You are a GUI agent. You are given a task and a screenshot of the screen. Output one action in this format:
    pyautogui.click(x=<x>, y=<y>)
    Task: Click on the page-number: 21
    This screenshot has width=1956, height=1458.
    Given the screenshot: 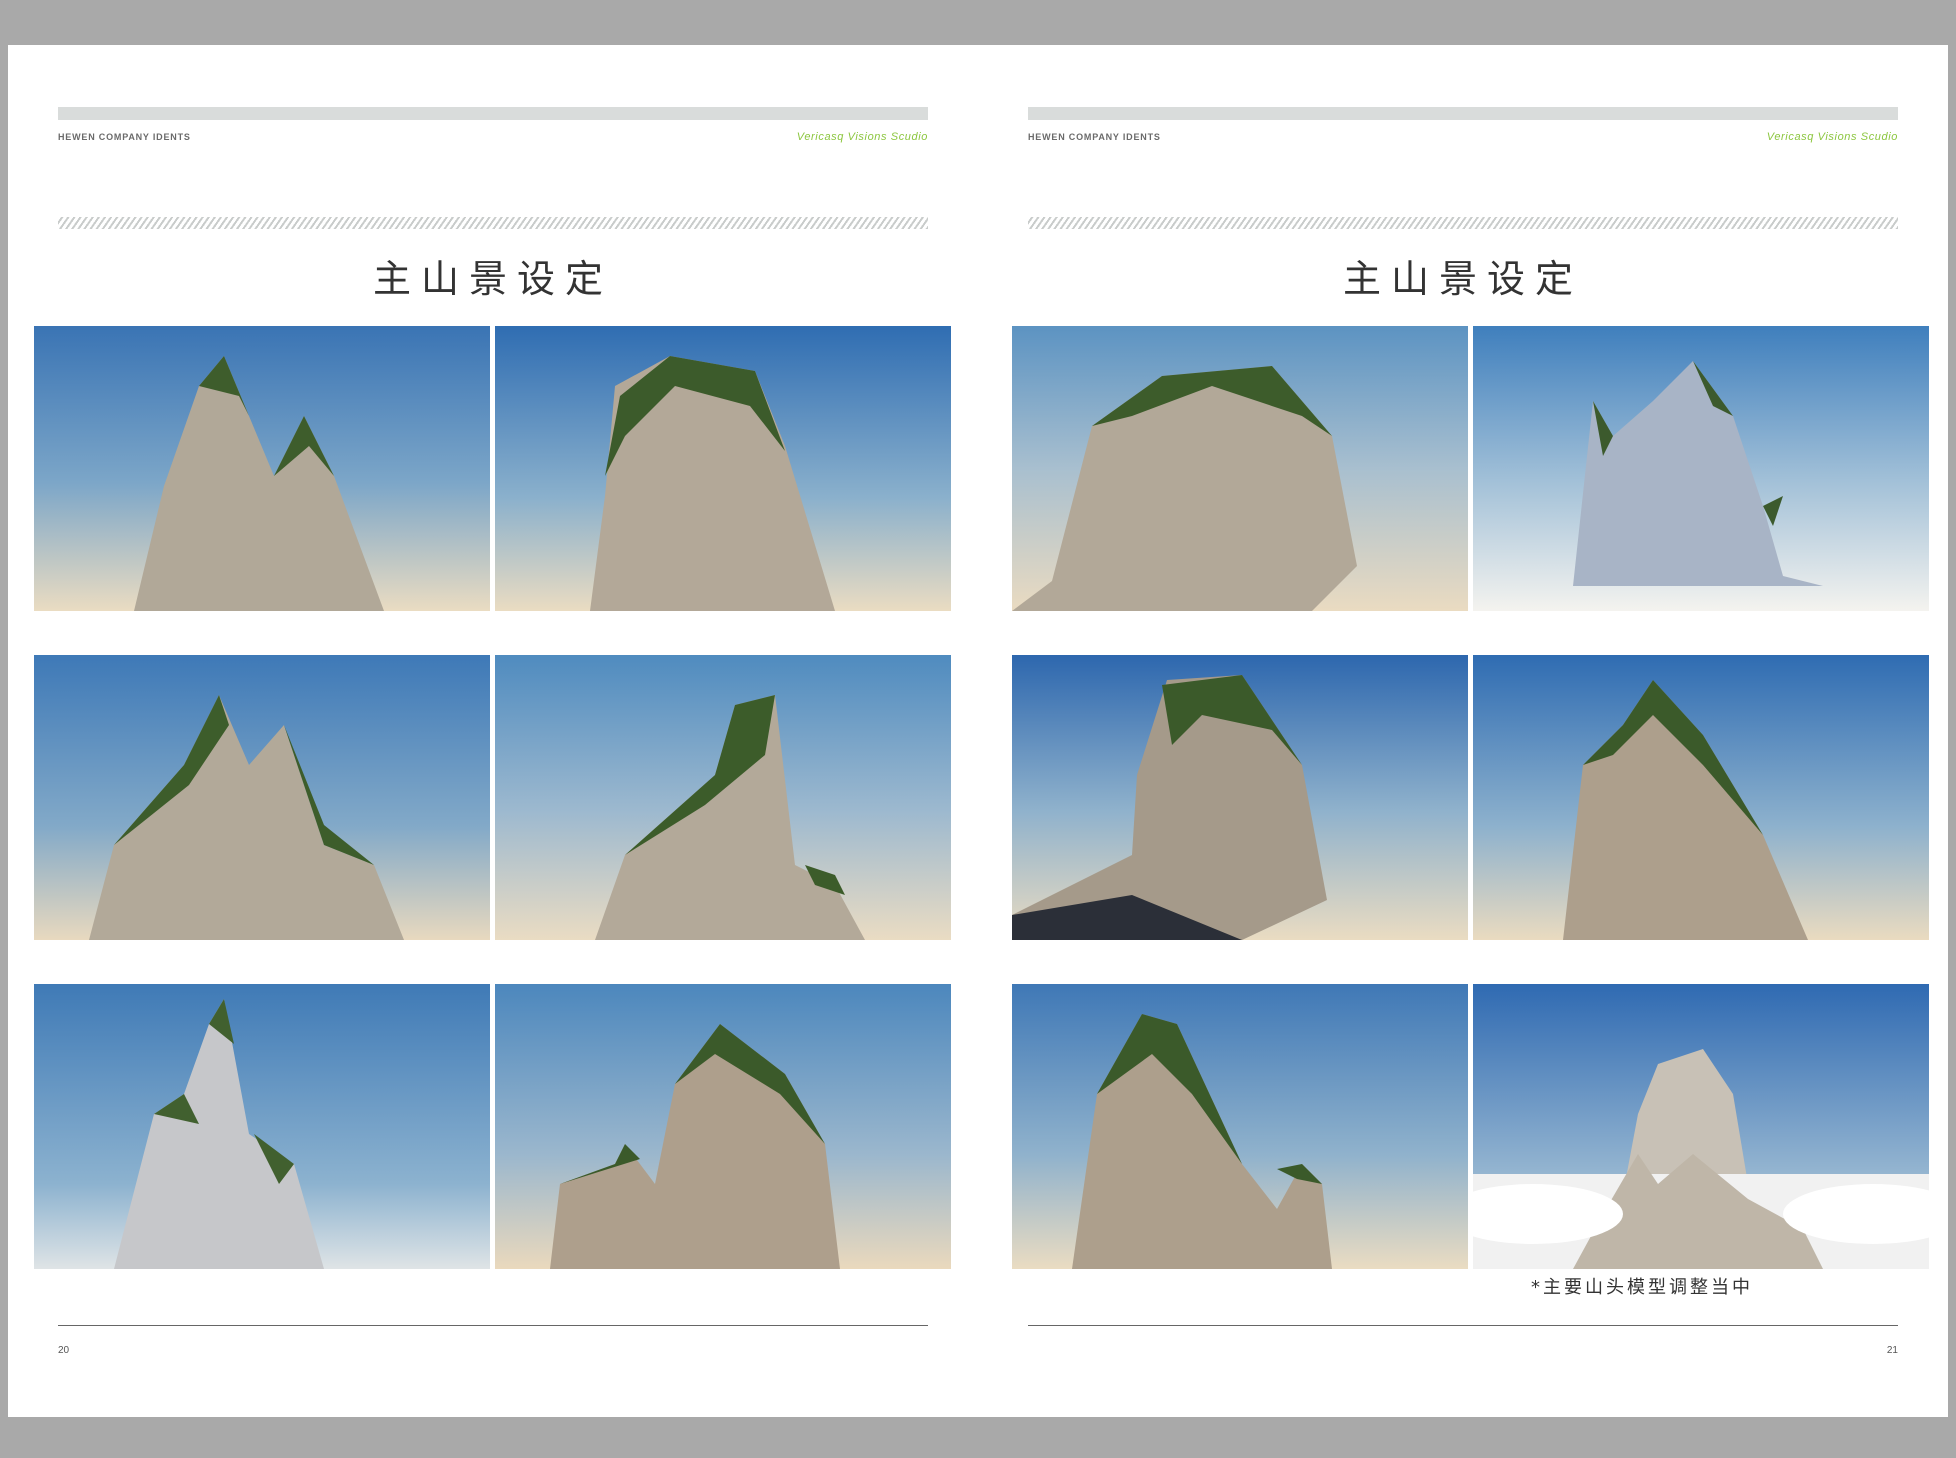 What is the action you would take?
    pyautogui.click(x=1892, y=1350)
    